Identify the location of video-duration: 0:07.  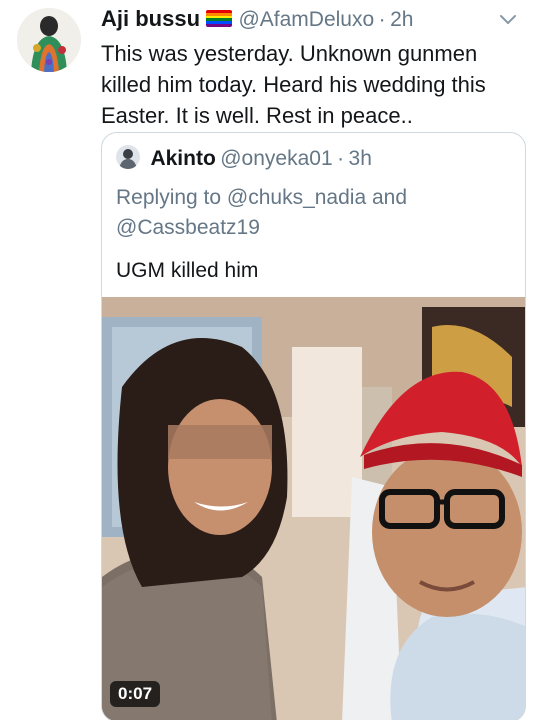
(135, 694).